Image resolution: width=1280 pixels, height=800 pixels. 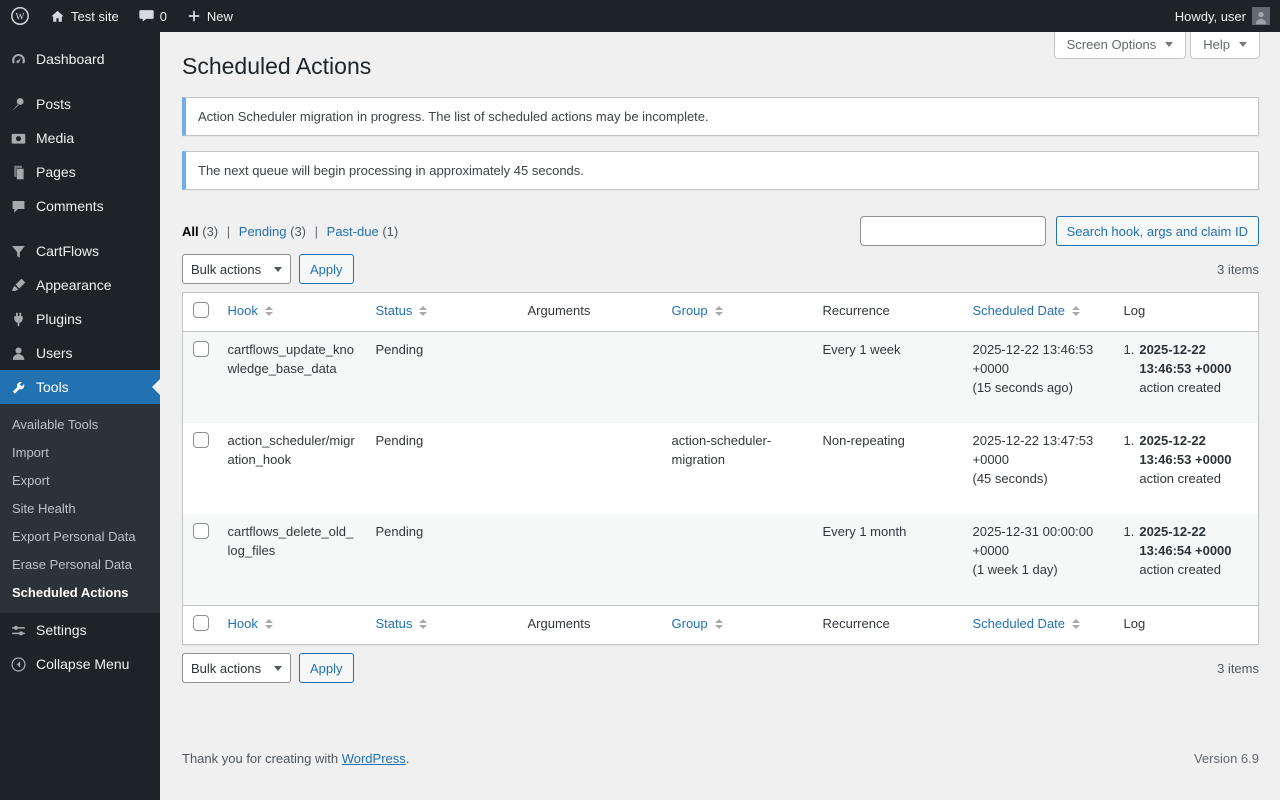 I want to click on sidebar-item-tools: Tools, so click(x=80, y=387).